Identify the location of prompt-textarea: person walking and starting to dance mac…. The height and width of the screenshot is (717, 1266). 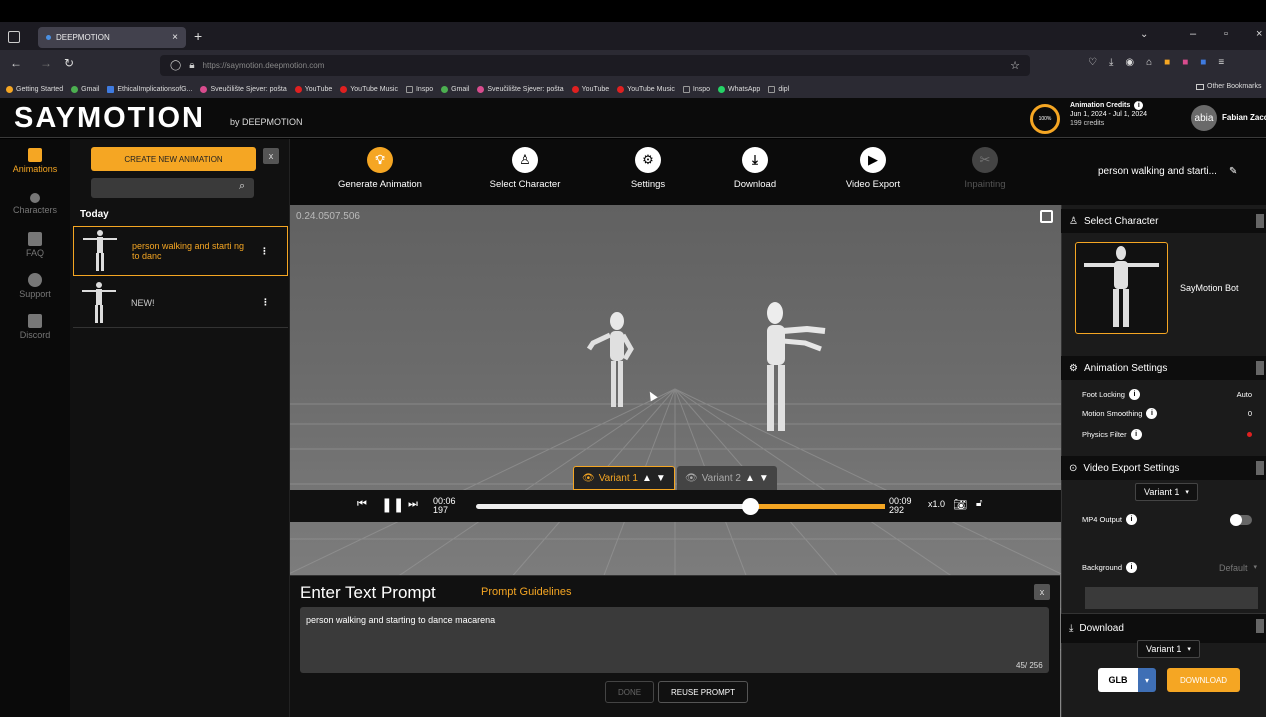
(674, 640).